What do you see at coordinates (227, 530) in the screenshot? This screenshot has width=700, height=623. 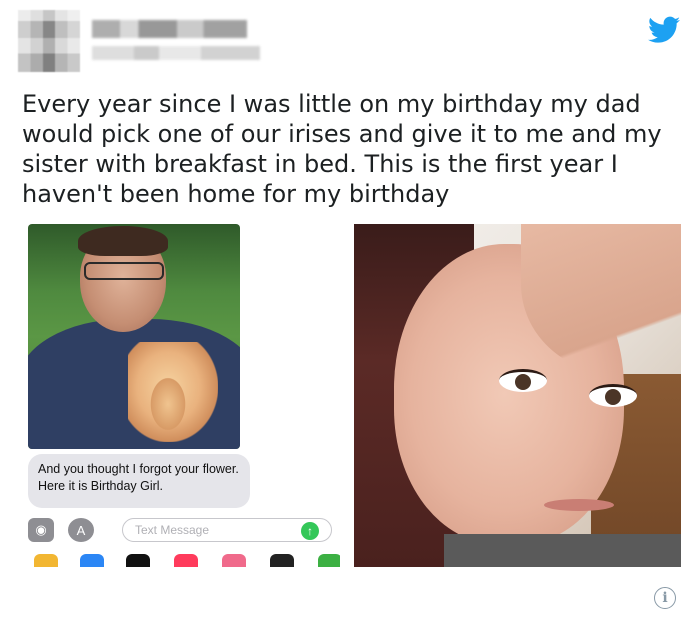 I see `message-input: Text Message ↑` at bounding box center [227, 530].